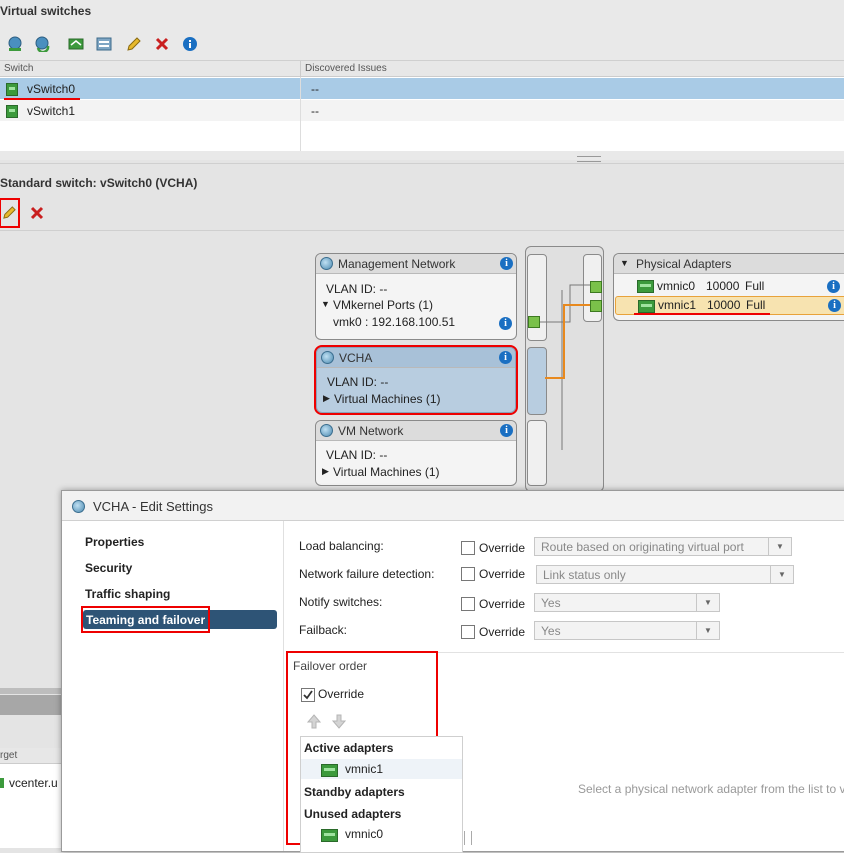  What do you see at coordinates (315, 111) in the screenshot?
I see `vswitch-issues: --` at bounding box center [315, 111].